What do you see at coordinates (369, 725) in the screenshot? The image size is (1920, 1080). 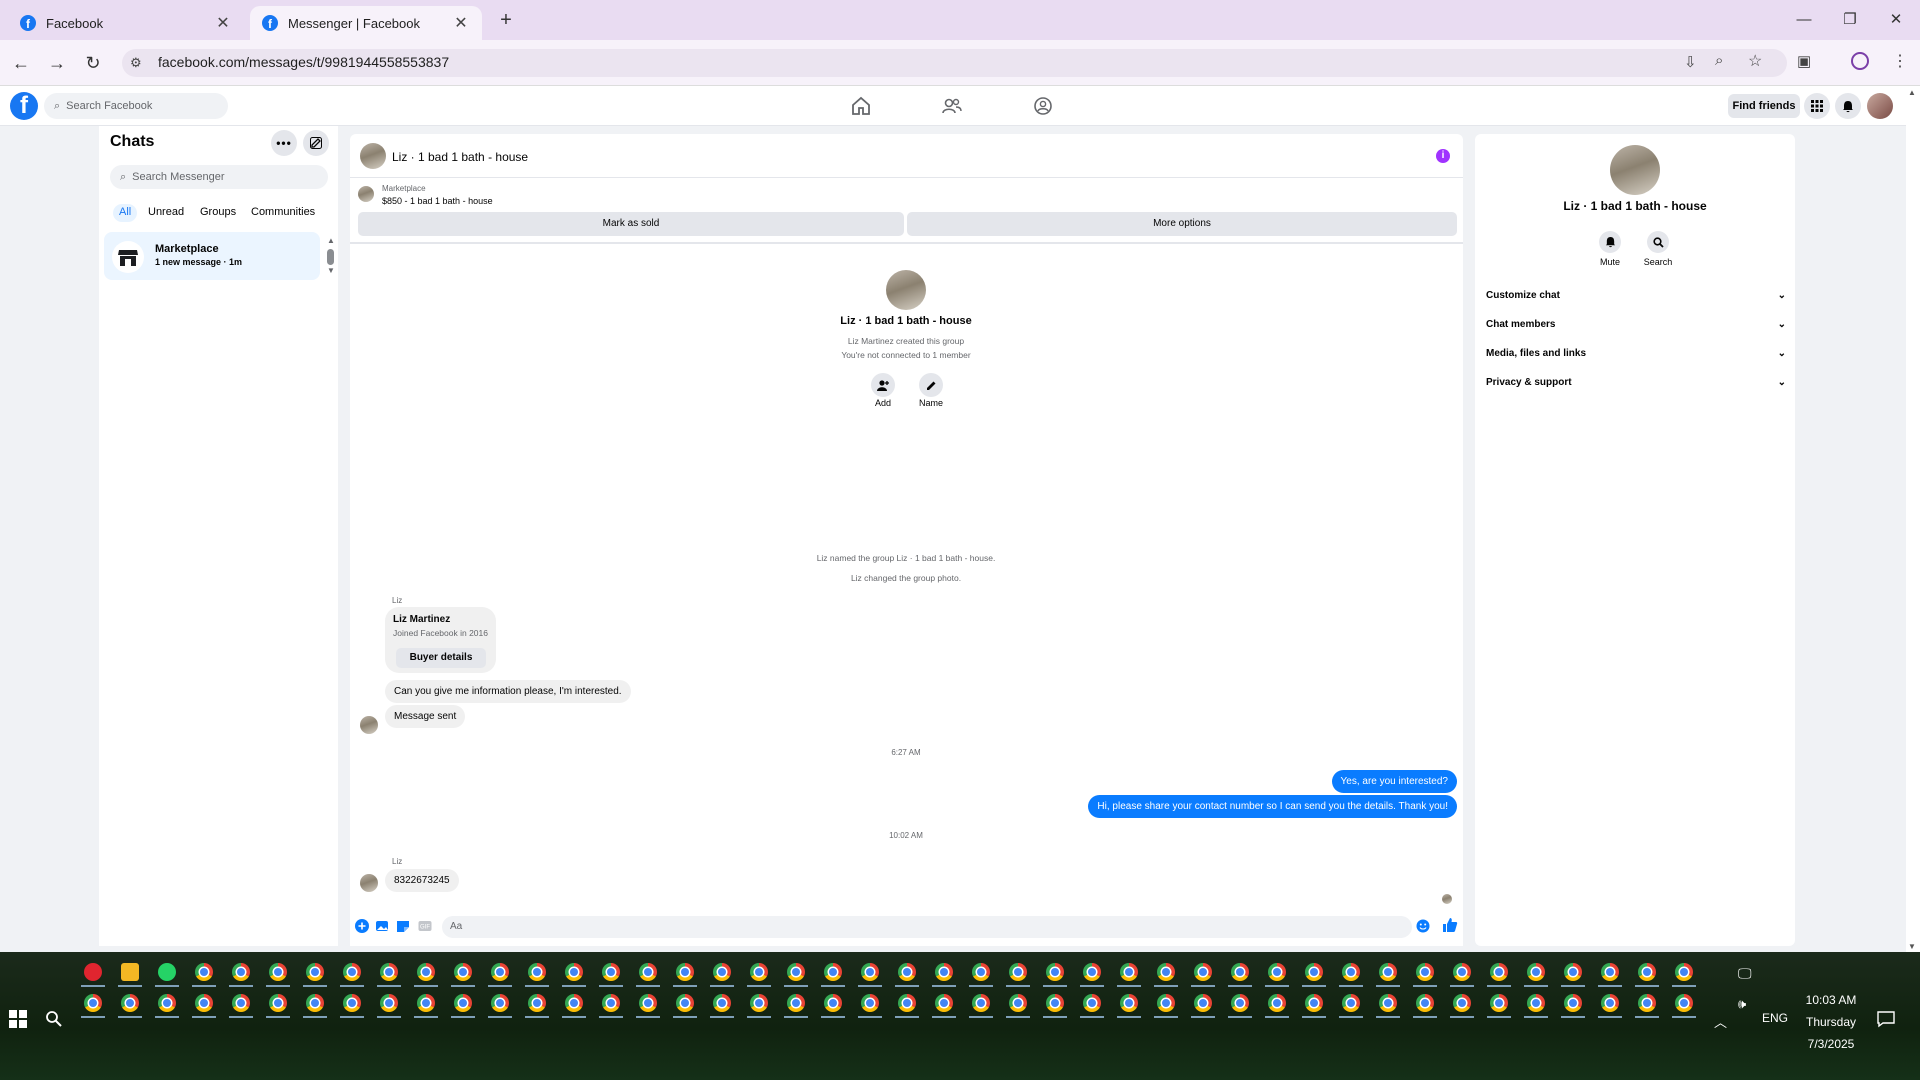 I see `sender-avatar` at bounding box center [369, 725].